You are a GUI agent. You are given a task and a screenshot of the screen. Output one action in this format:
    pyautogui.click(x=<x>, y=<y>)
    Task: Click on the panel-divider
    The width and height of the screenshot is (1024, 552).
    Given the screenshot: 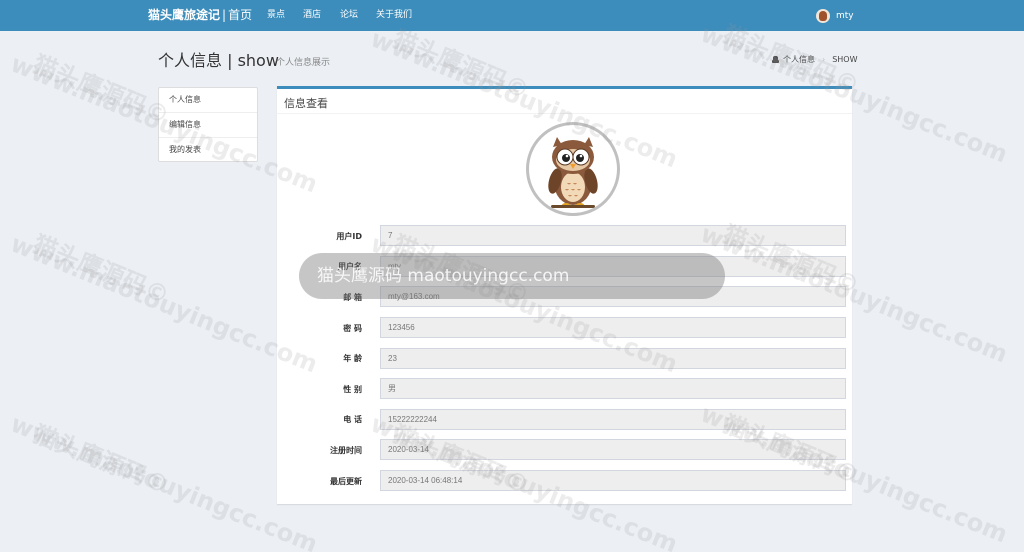 What is the action you would take?
    pyautogui.click(x=564, y=113)
    